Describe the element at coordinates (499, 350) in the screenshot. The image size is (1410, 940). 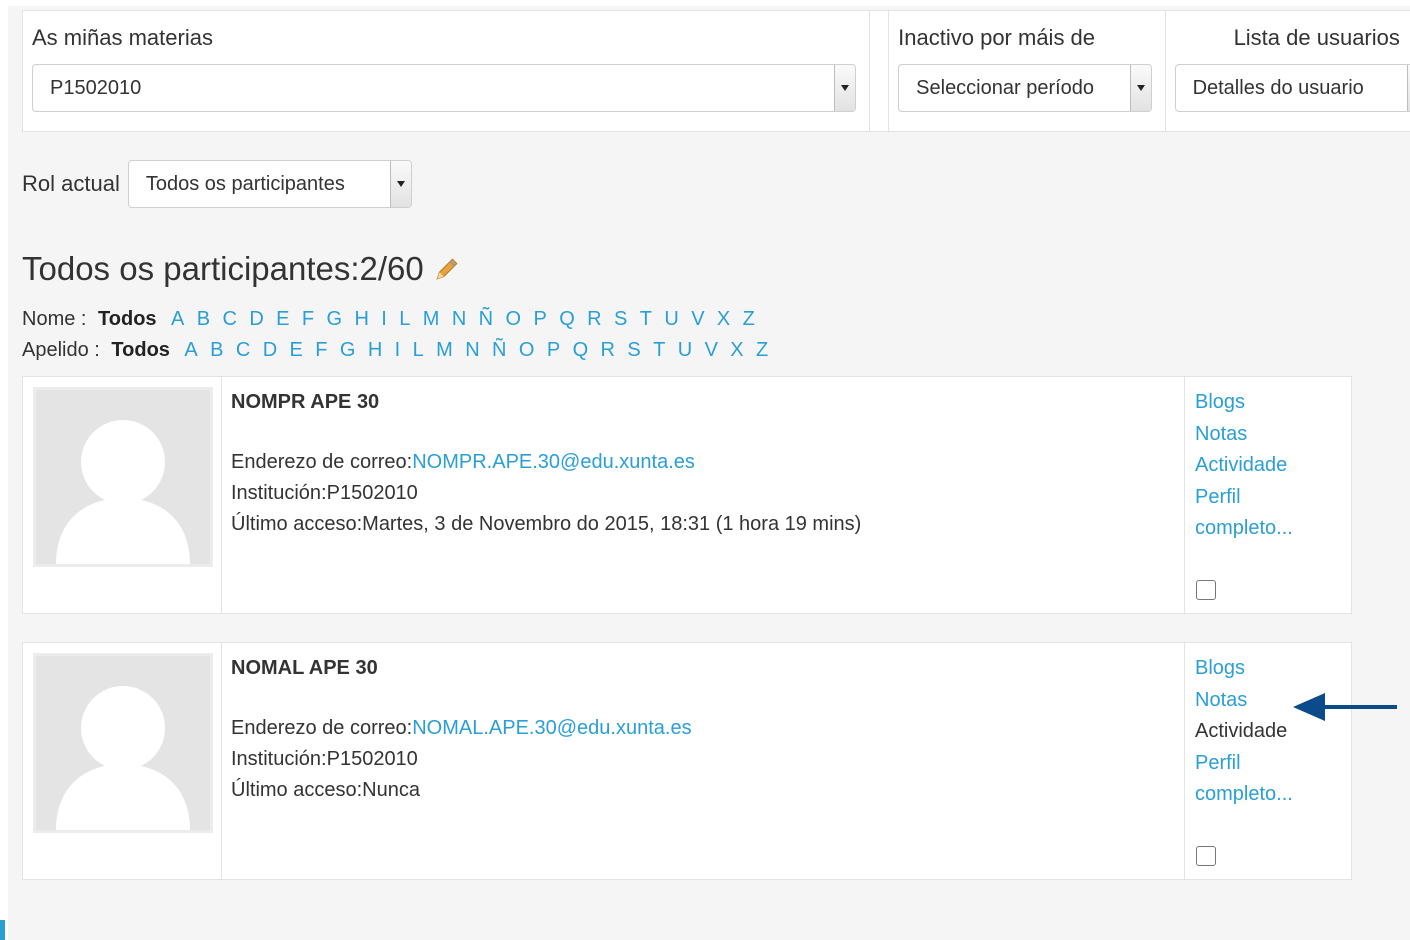
I see `lastname-letter-link: Ñ` at that location.